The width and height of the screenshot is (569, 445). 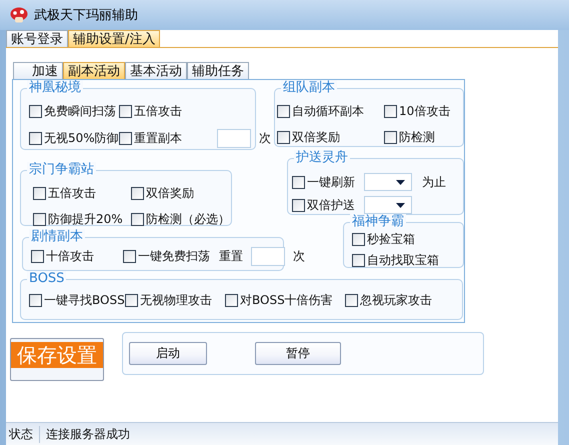 I want to click on label: 重置, so click(x=231, y=256).